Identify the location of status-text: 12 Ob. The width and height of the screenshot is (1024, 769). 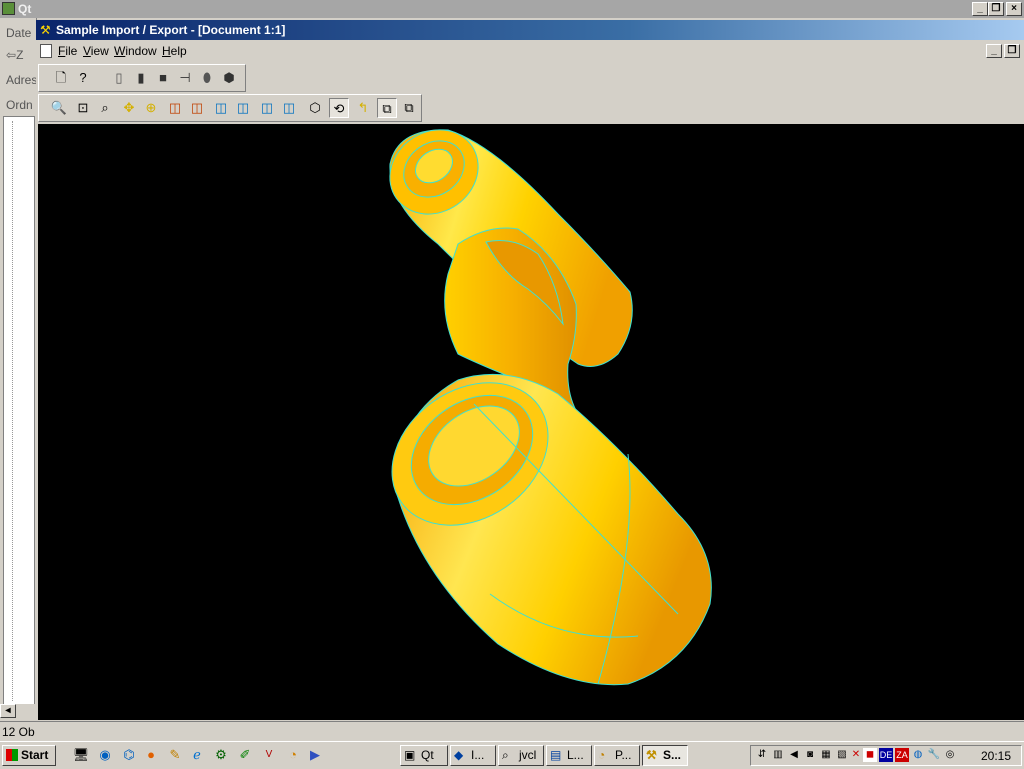
(18, 732).